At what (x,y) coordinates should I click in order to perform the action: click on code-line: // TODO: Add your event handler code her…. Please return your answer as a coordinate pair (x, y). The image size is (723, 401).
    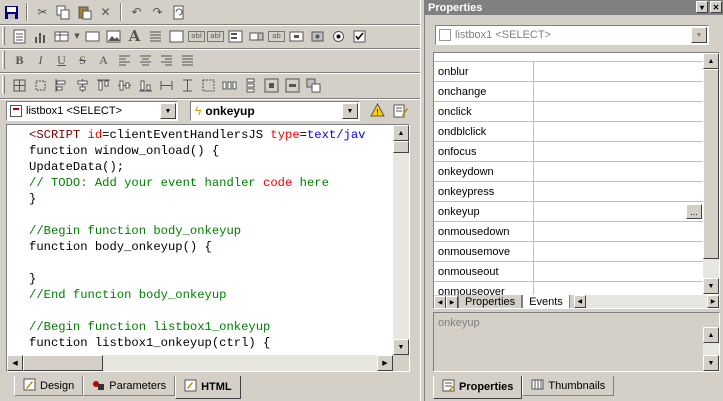
    Looking at the image, I should click on (211, 183).